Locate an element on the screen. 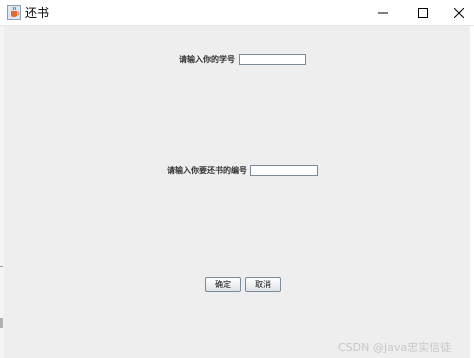 The width and height of the screenshot is (474, 358). confirm-button: 确定 is located at coordinates (223, 284).